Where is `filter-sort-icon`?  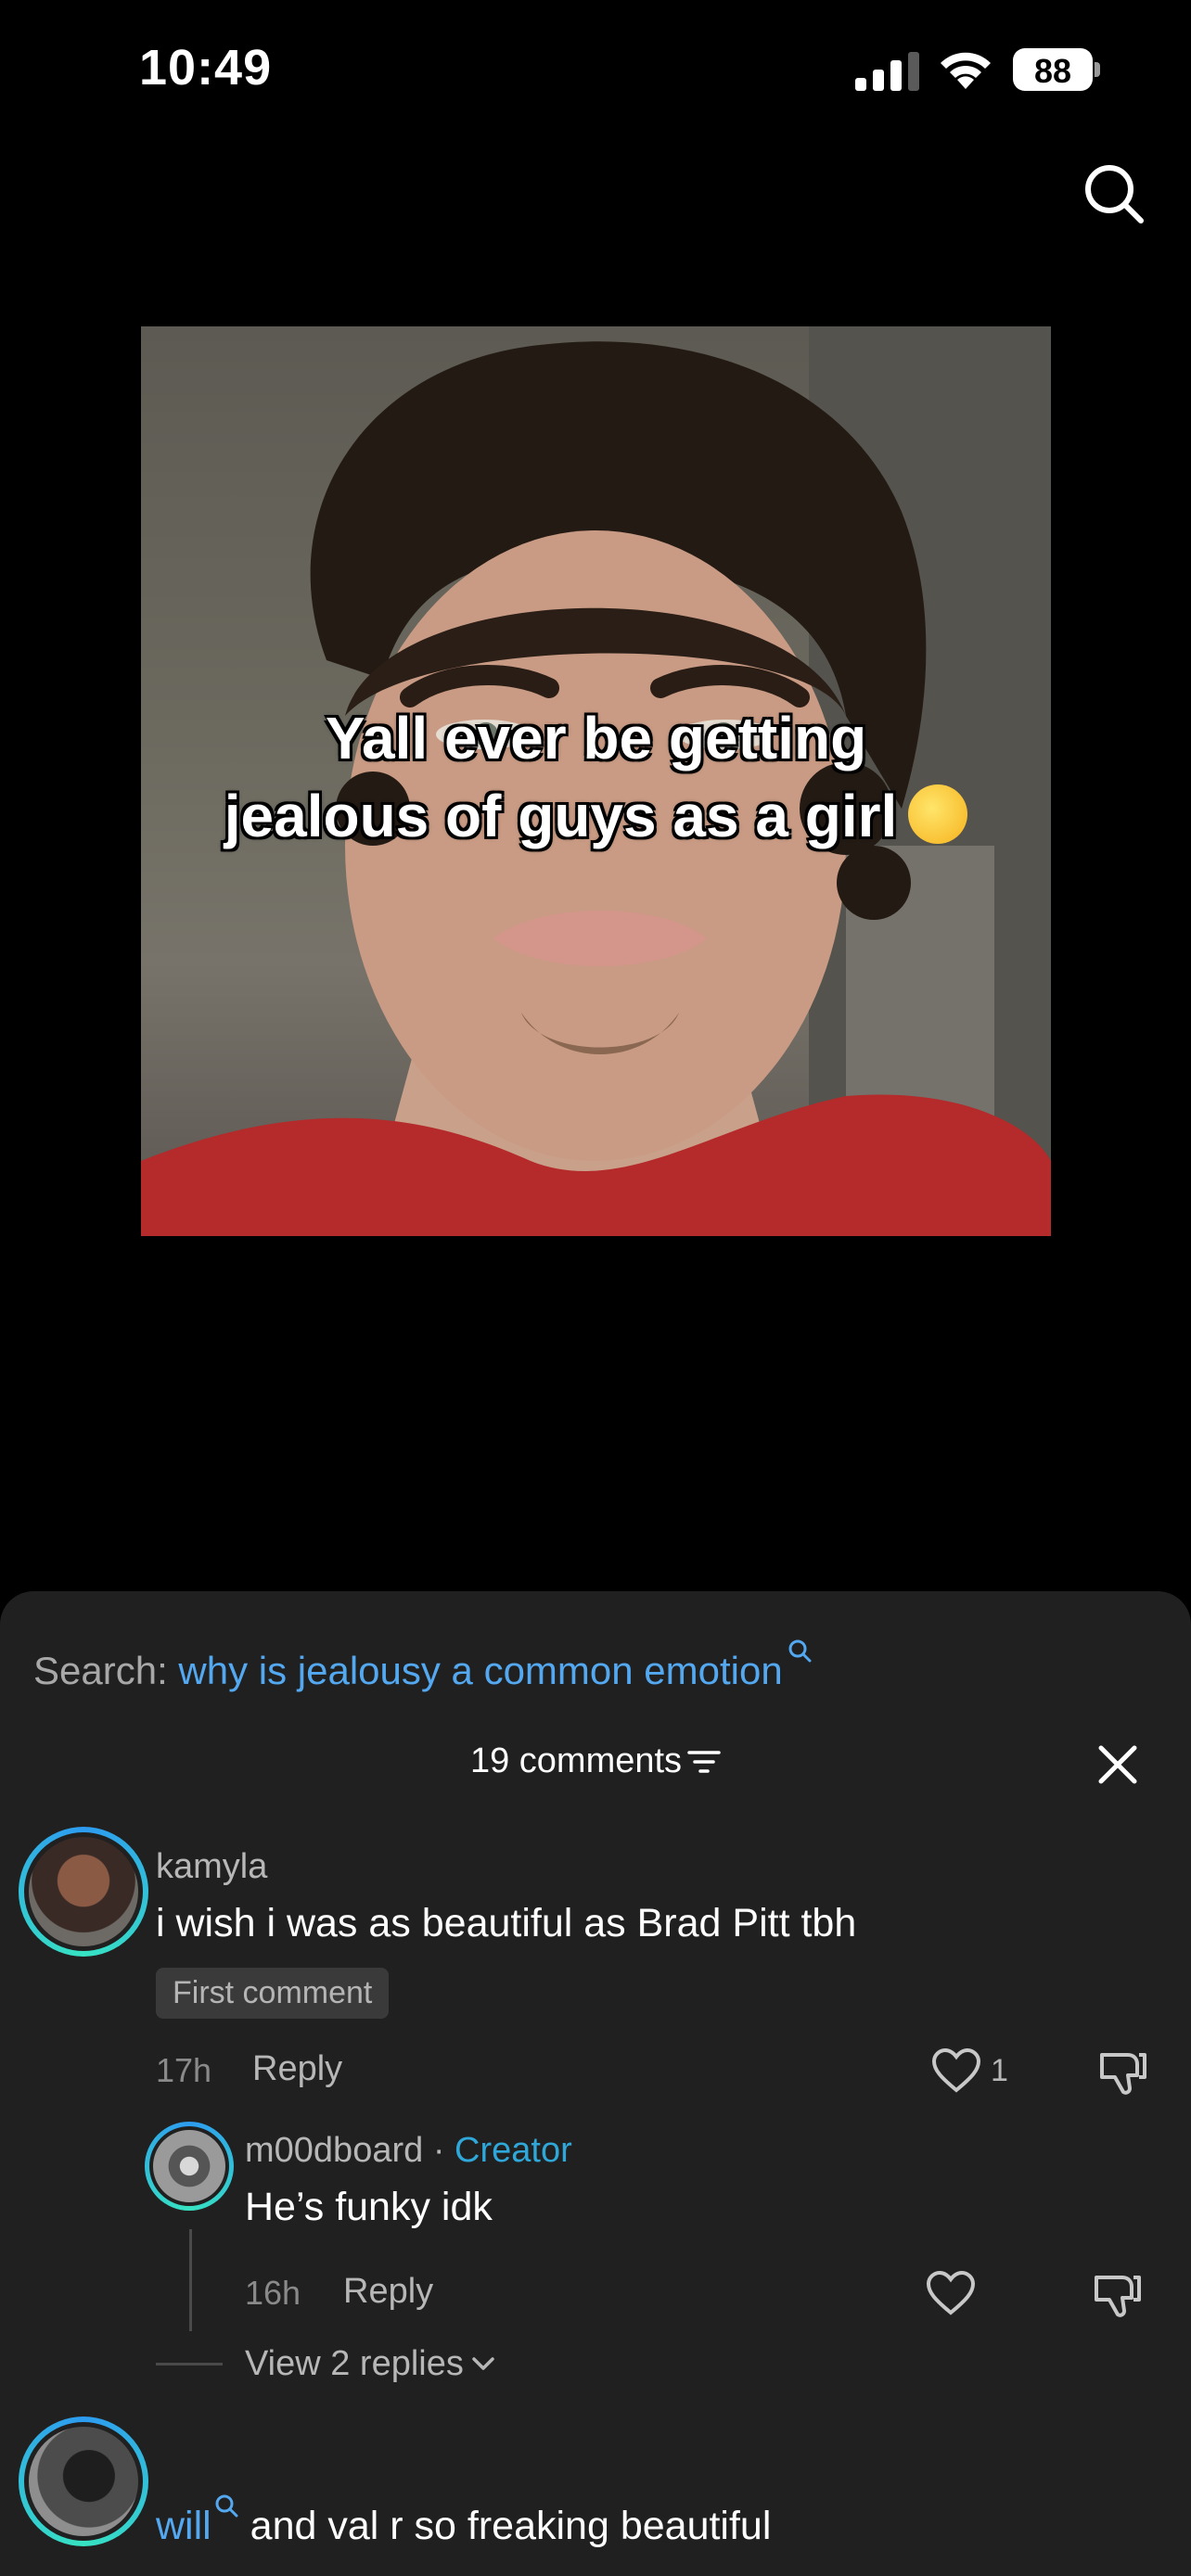 filter-sort-icon is located at coordinates (704, 1762).